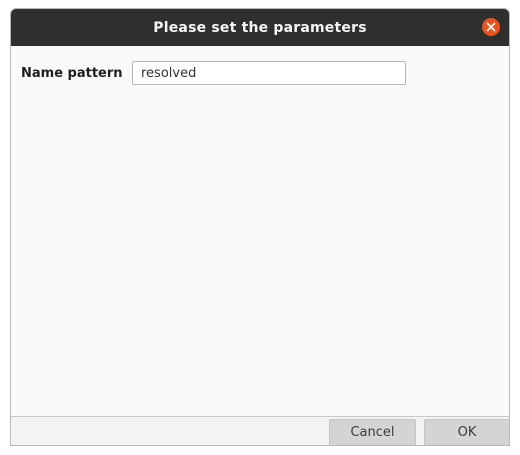 The height and width of the screenshot is (455, 520). Describe the element at coordinates (466, 432) in the screenshot. I see `ok-button: OK` at that location.